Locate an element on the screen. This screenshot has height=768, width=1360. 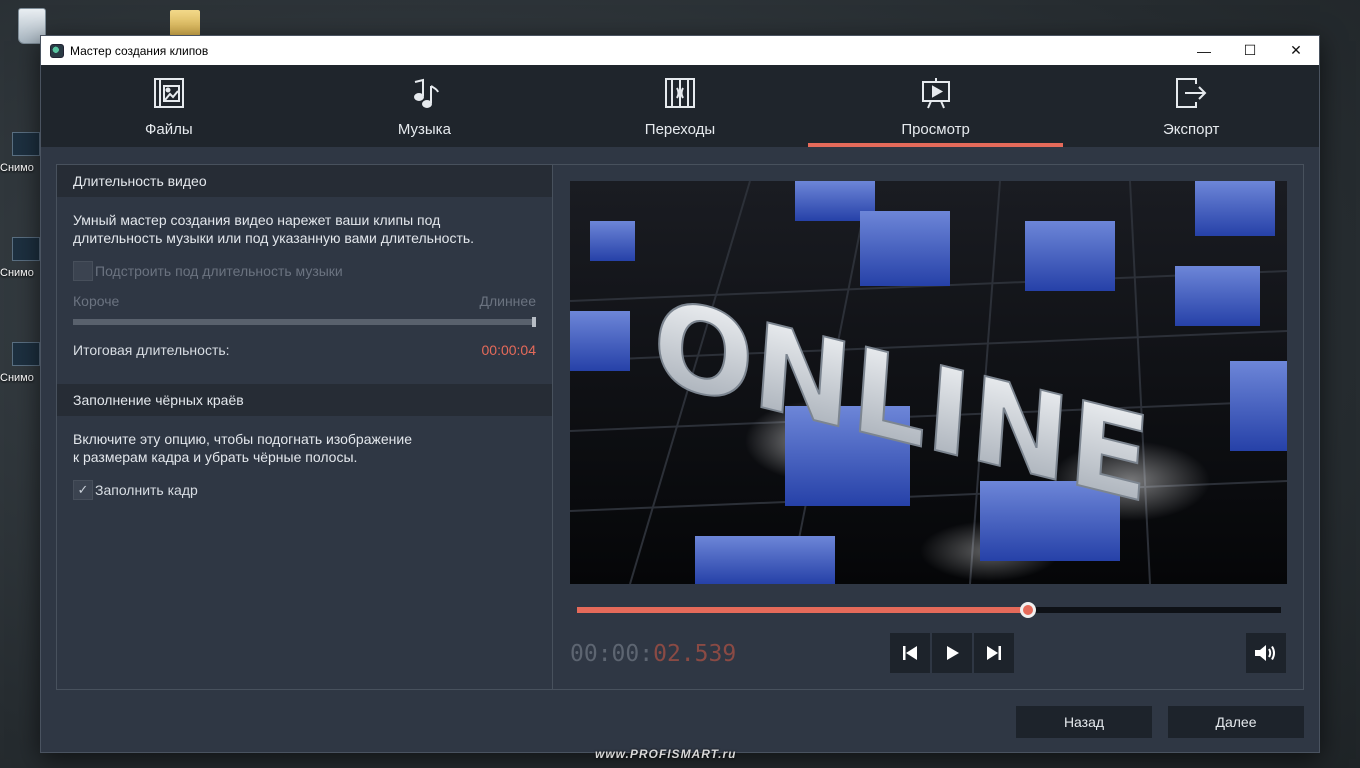
seek-bar is located at coordinates (929, 610).